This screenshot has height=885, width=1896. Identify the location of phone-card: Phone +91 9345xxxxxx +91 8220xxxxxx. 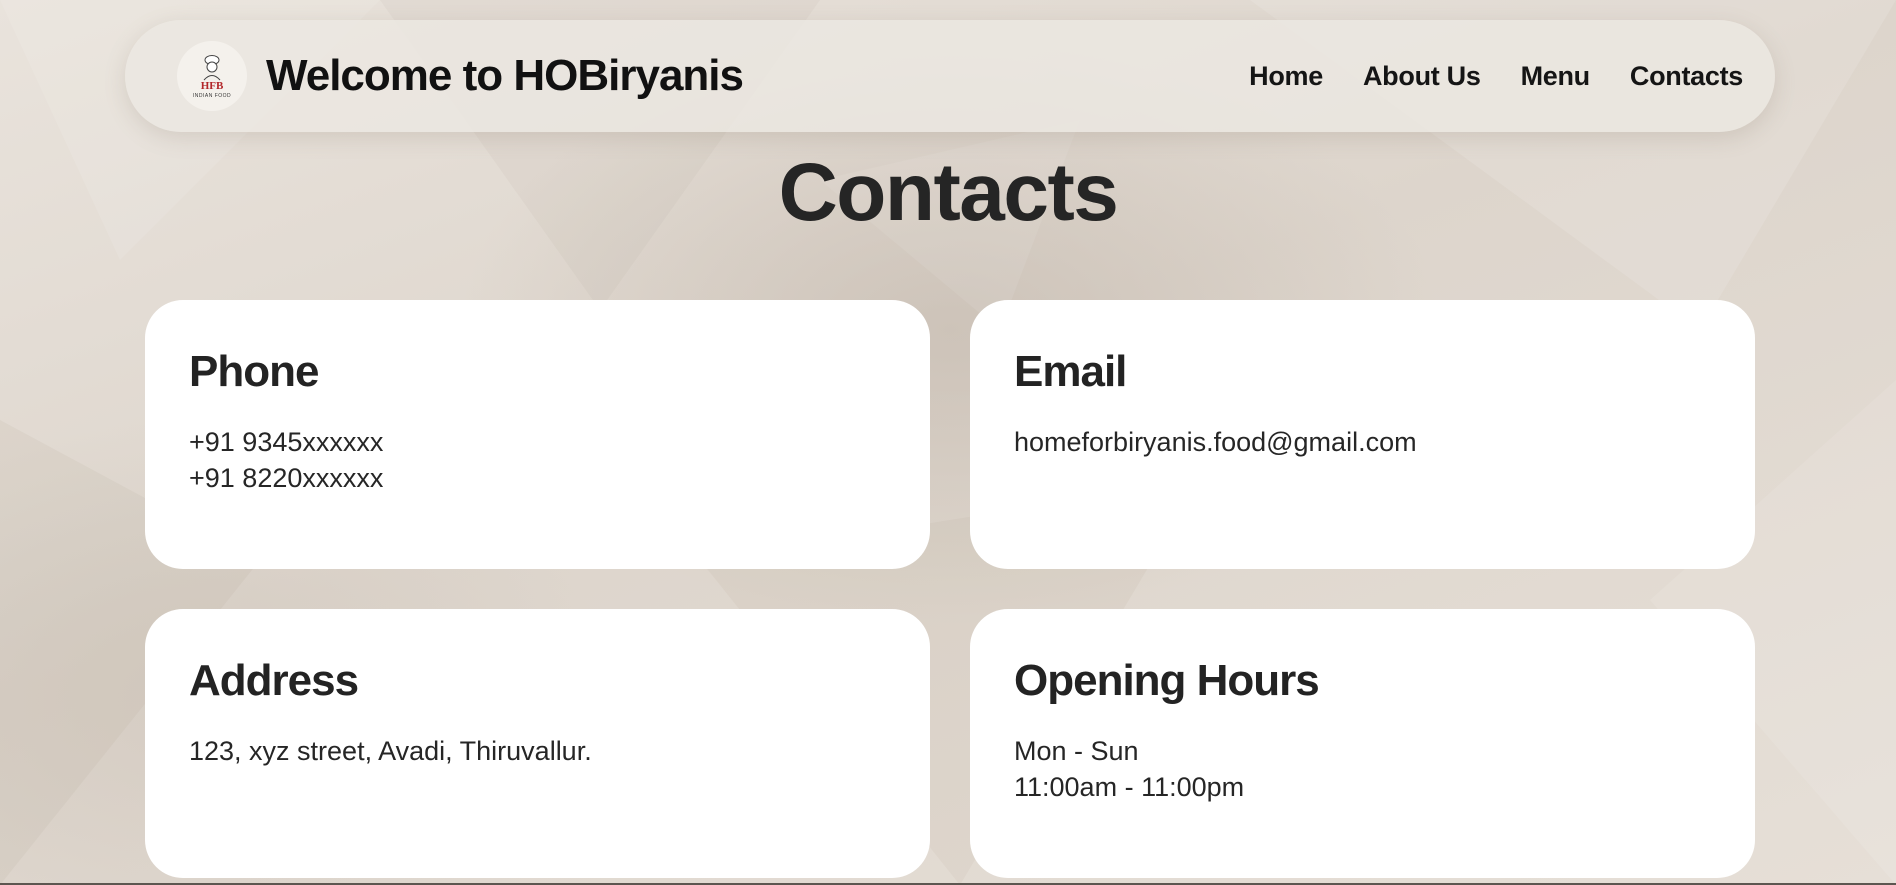
(537, 434).